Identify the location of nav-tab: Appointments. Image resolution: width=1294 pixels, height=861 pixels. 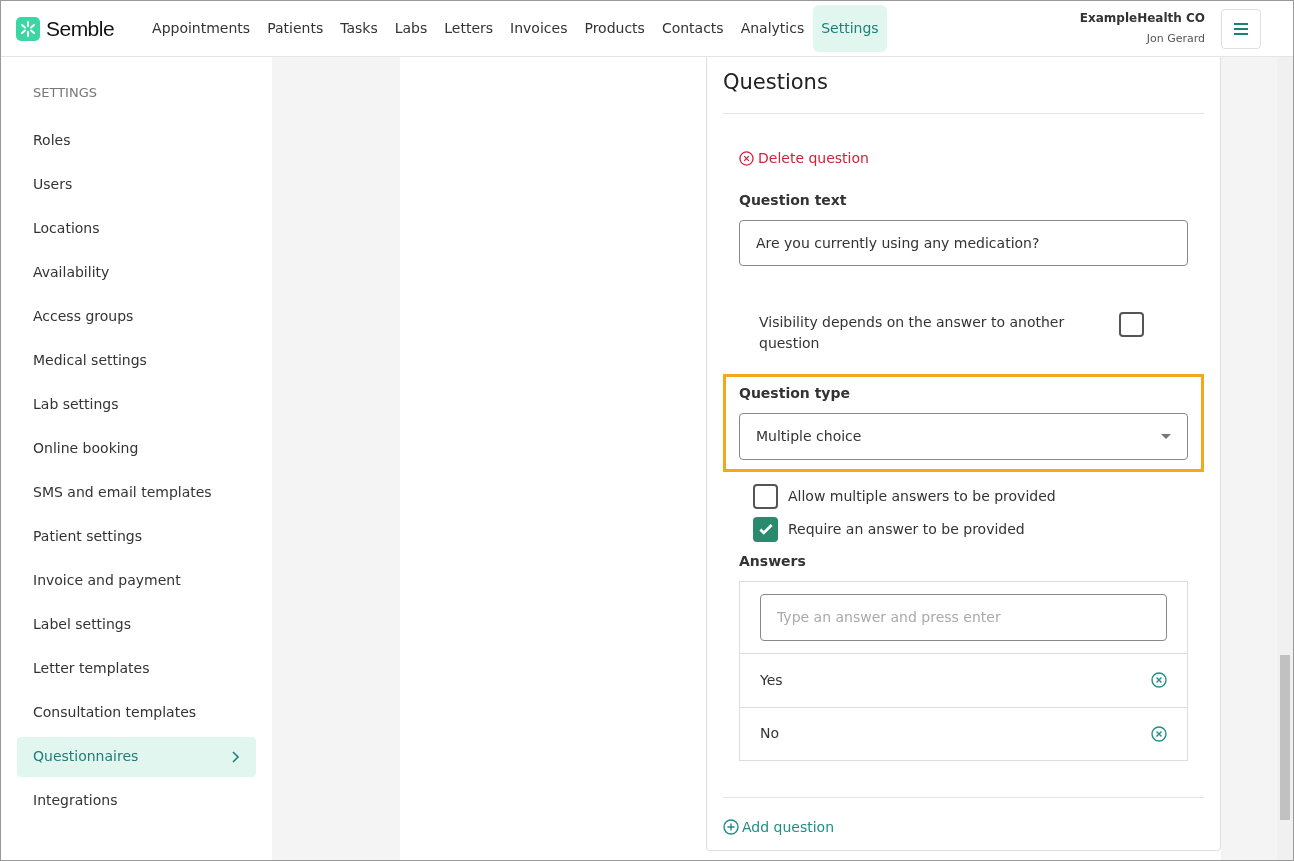
(201, 28).